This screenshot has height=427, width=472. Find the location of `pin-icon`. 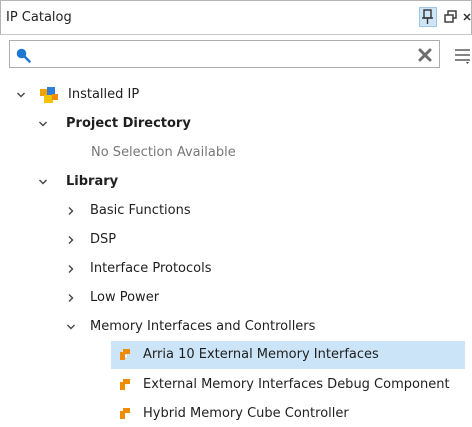

pin-icon is located at coordinates (427, 16).